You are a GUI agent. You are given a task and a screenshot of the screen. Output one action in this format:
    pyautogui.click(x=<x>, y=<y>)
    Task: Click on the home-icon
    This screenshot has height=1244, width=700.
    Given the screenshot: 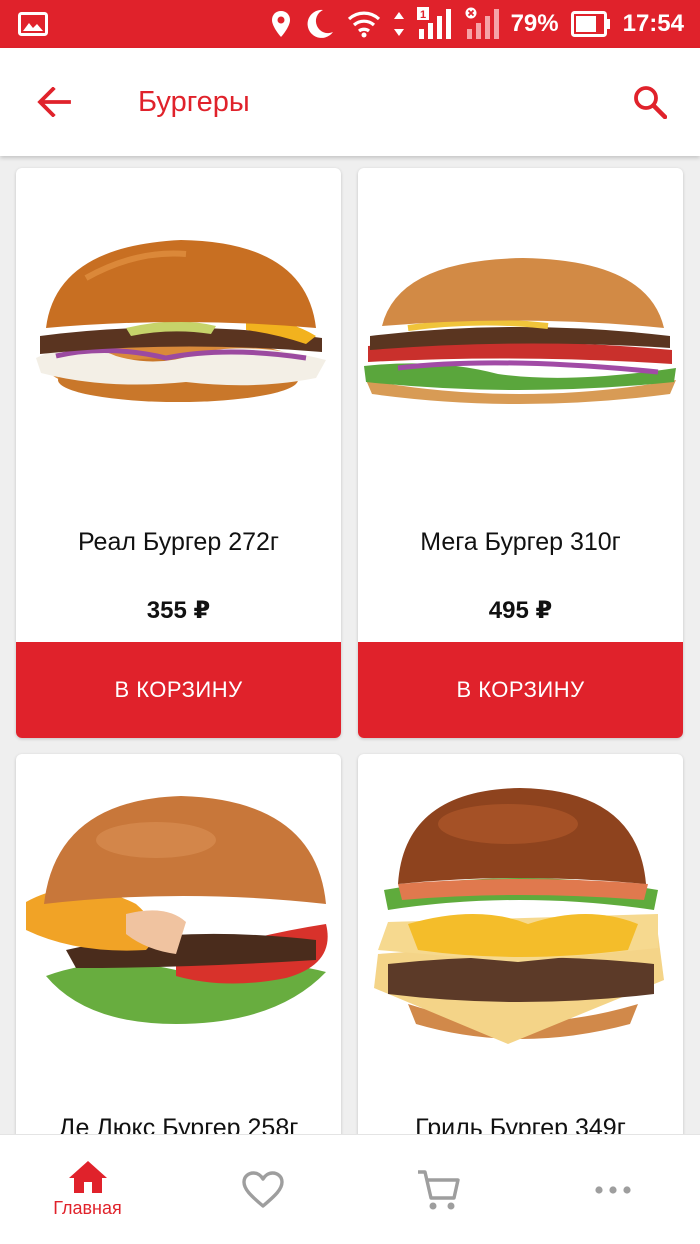 What is the action you would take?
    pyautogui.click(x=87, y=1177)
    